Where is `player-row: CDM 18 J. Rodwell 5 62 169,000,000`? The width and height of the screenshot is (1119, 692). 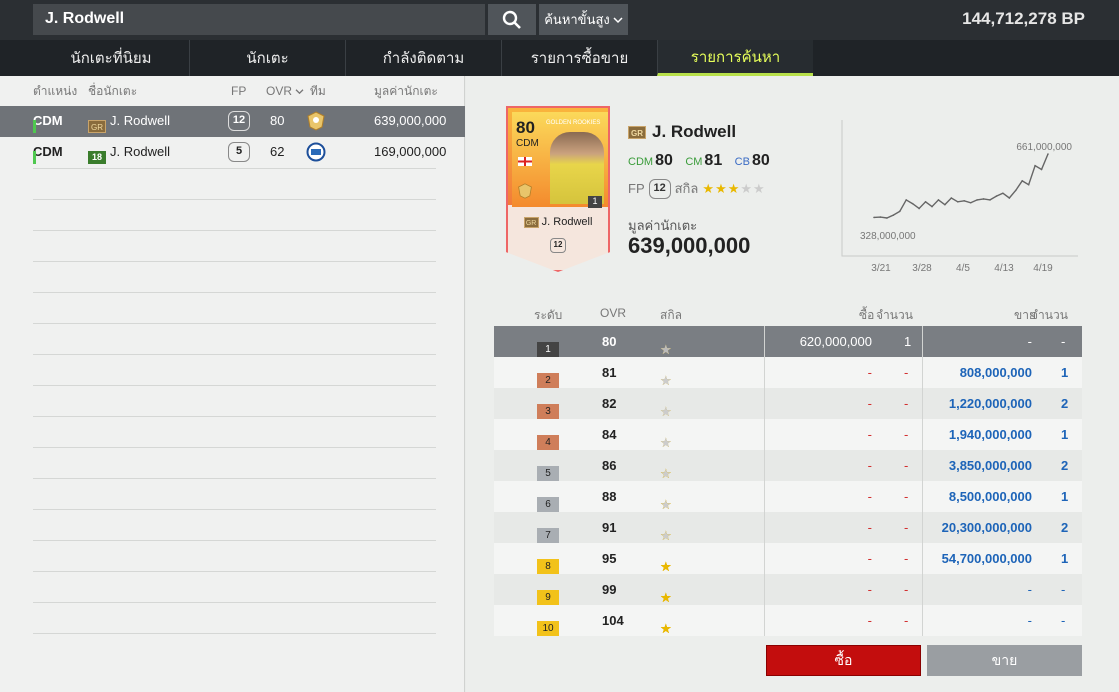
player-row: CDM 18 J. Rodwell 5 62 169,000,000 is located at coordinates (232, 152).